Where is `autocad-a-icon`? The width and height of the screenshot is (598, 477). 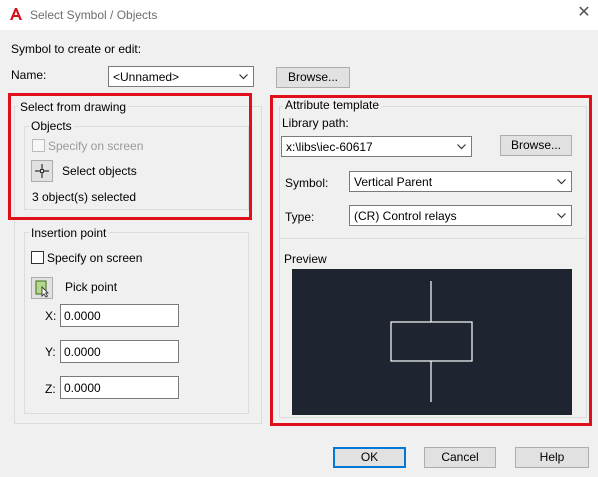
autocad-a-icon is located at coordinates (16, 14).